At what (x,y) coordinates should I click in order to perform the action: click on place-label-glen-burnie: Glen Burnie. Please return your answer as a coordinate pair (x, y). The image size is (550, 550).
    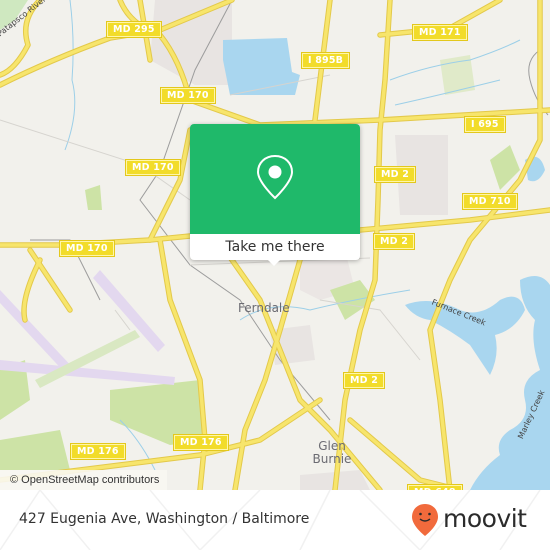
    Looking at the image, I should click on (332, 453).